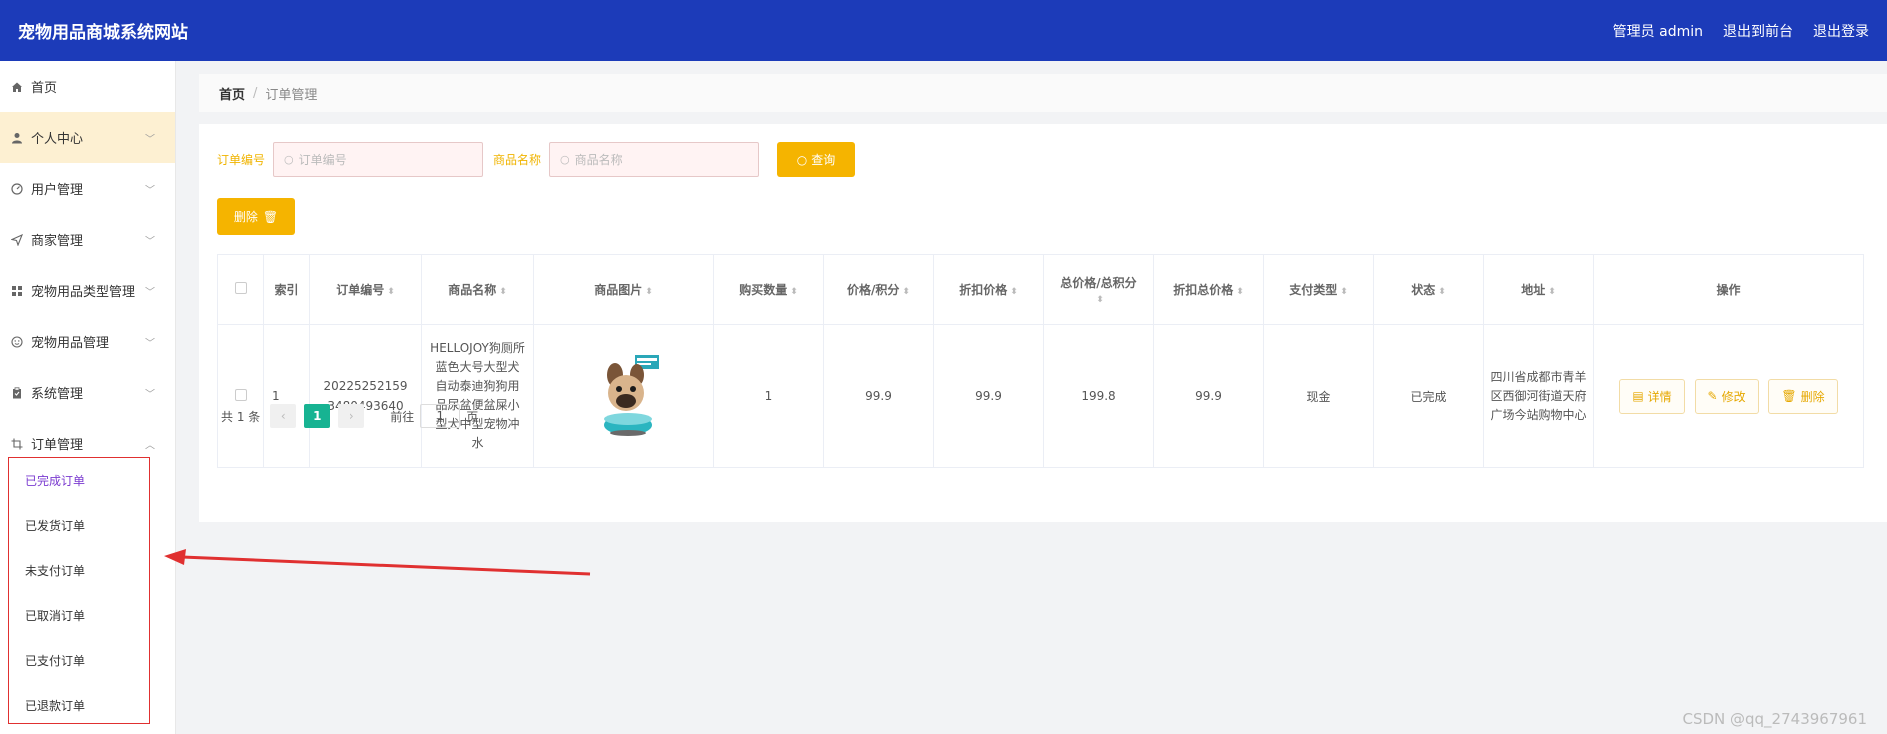  I want to click on submenu-paid-orders: 已支付订单, so click(79, 660).